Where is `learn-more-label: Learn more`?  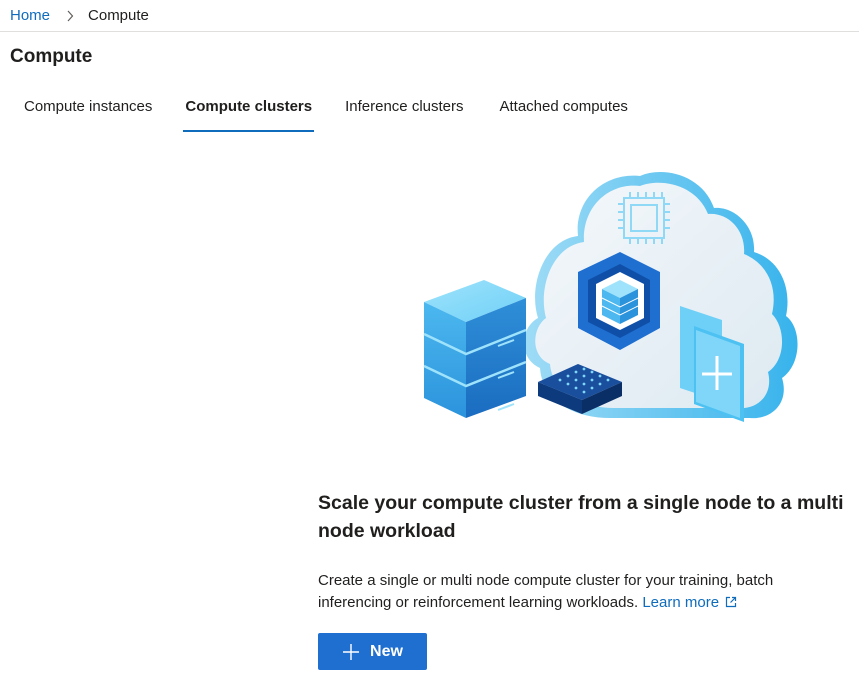 learn-more-label: Learn more is located at coordinates (681, 602).